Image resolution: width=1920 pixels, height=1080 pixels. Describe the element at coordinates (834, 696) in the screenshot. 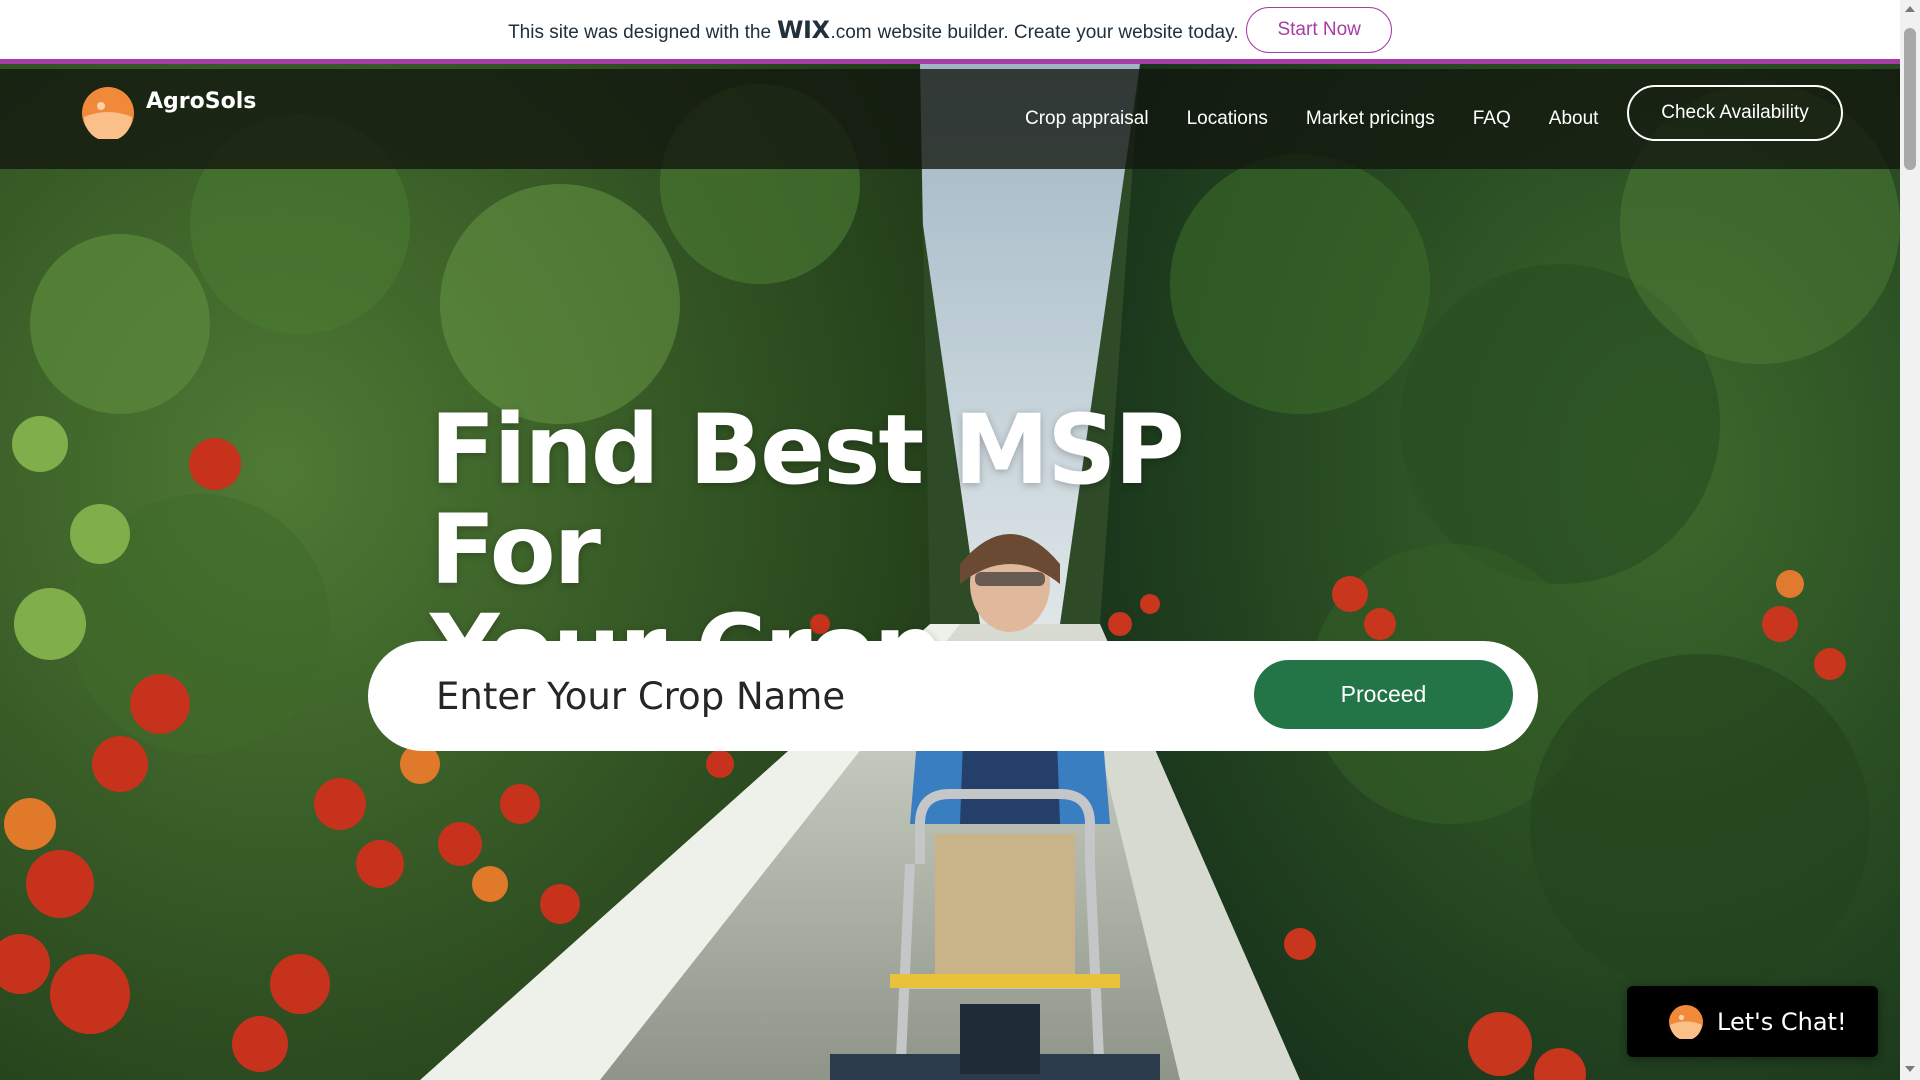

I see `crop-name-input` at that location.